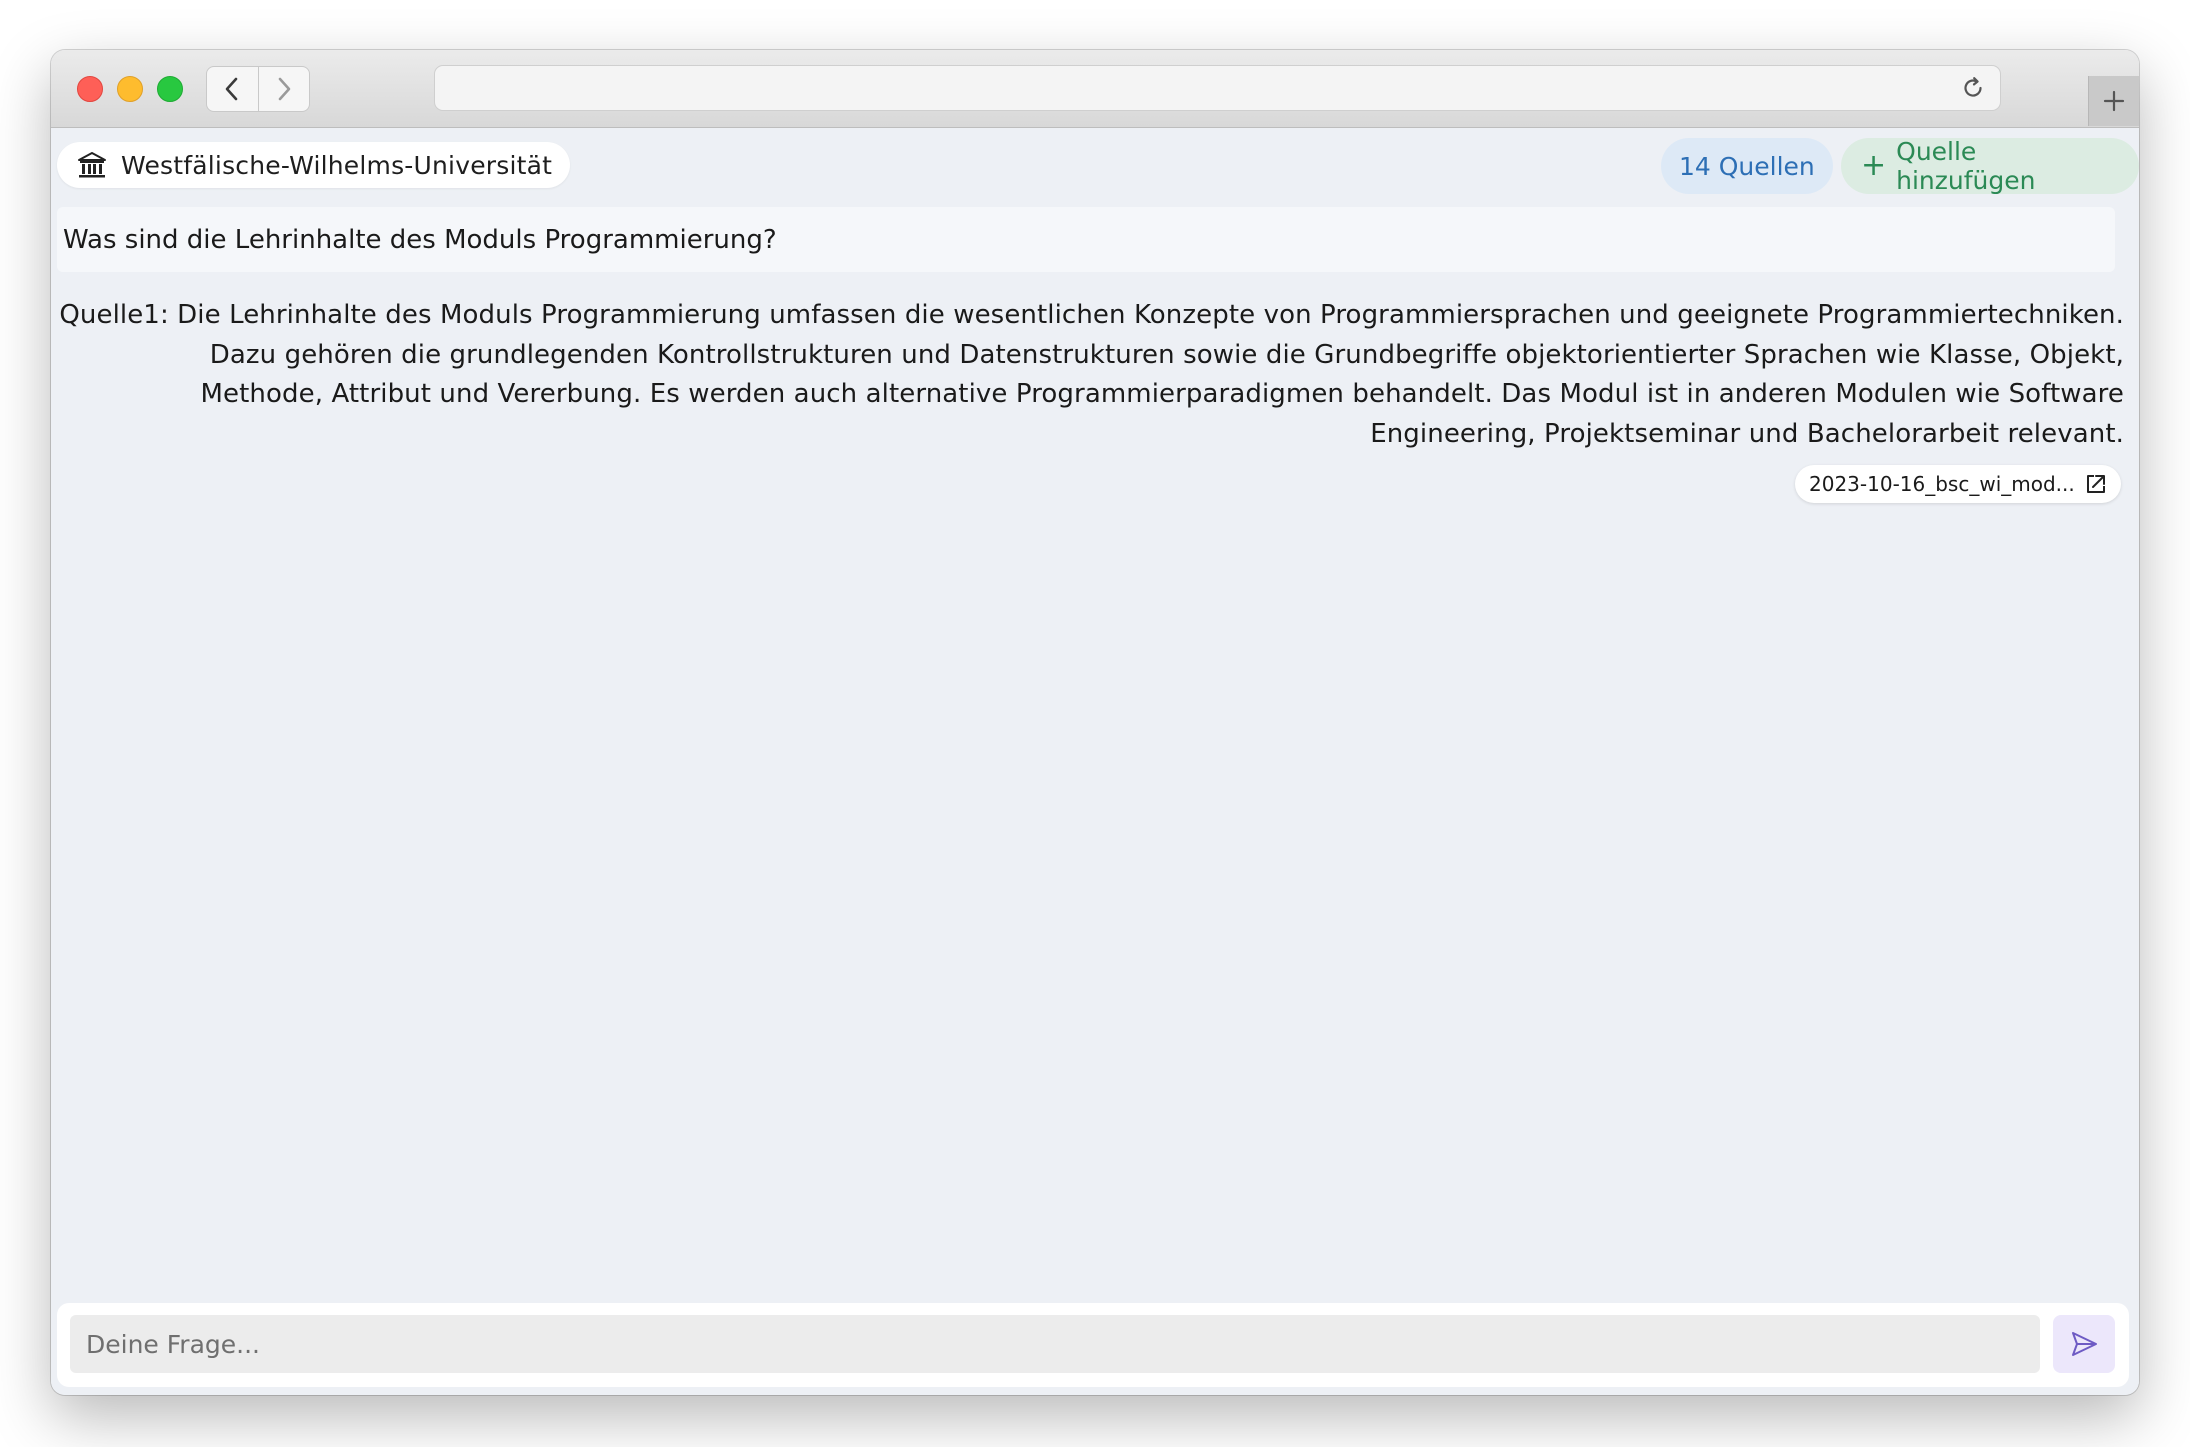  Describe the element at coordinates (92, 165) in the screenshot. I see `university-building-icon` at that location.